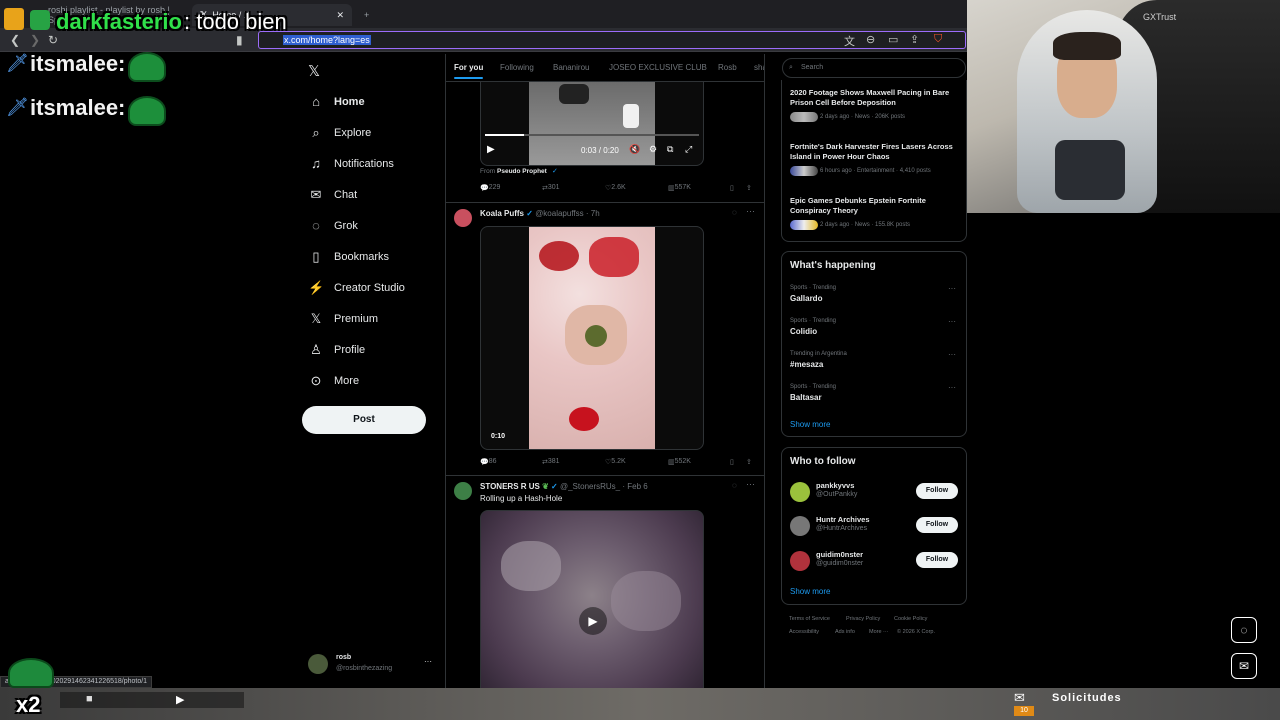 This screenshot has height=720, width=1280. I want to click on from-account: Pseudo Prophet, so click(522, 171).